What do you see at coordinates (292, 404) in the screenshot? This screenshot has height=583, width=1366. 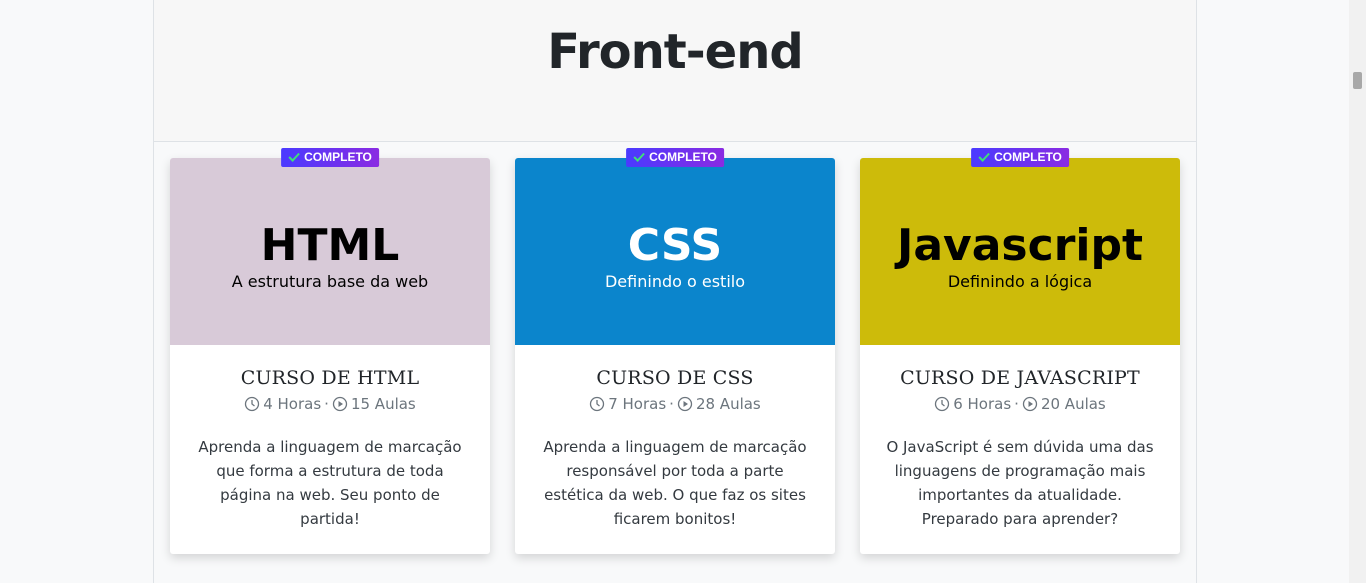 I see `course-hours: 4 Horas` at bounding box center [292, 404].